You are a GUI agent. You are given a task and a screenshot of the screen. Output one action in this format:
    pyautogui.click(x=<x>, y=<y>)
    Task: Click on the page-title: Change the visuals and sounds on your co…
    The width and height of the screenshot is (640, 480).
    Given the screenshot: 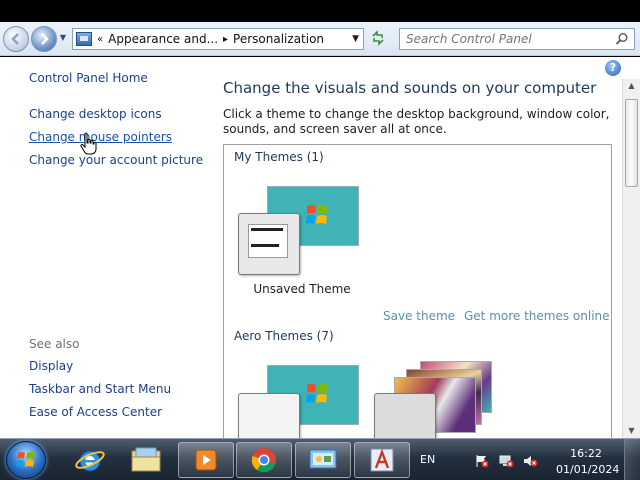 What is the action you would take?
    pyautogui.click(x=410, y=88)
    